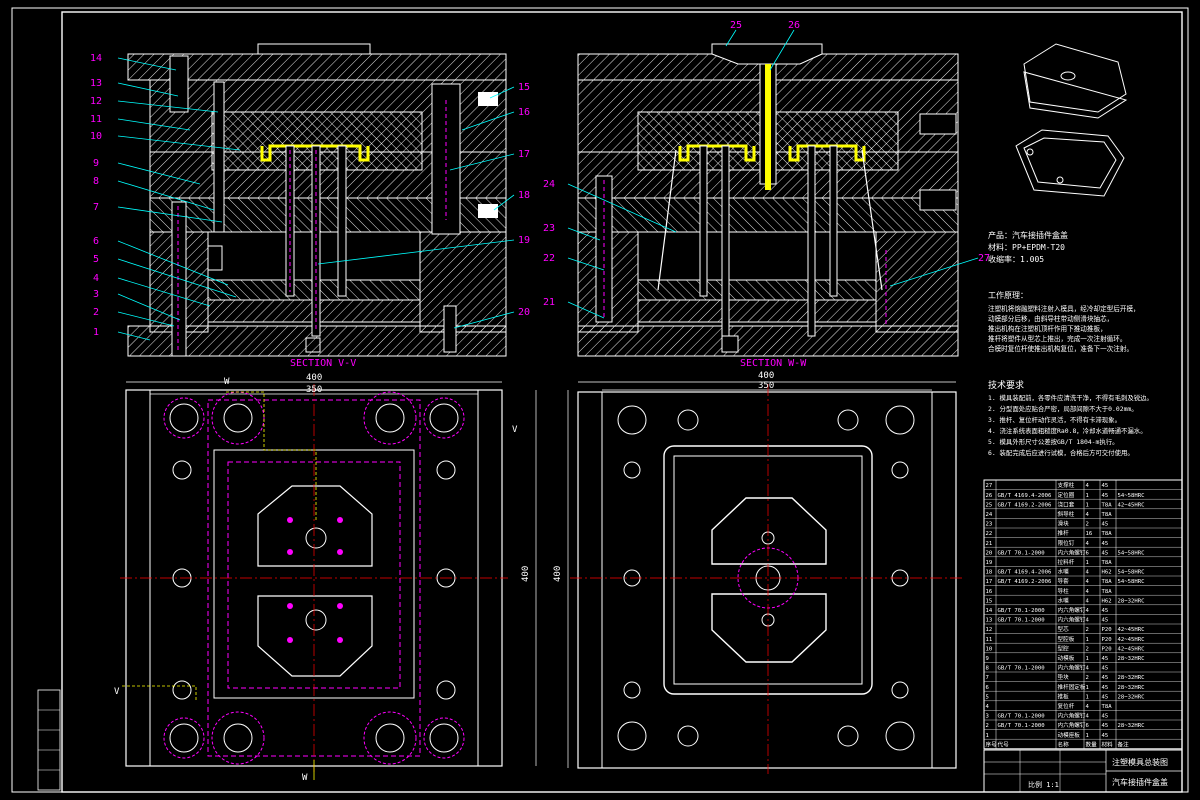 This screenshot has width=1200, height=800. I want to click on bom-cell-name: 限位钉, so click(1066, 543).